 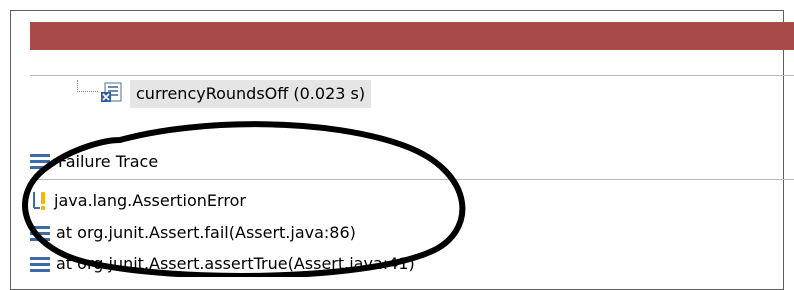 I want to click on failure-trace-header: Failure Trace, so click(x=94, y=162).